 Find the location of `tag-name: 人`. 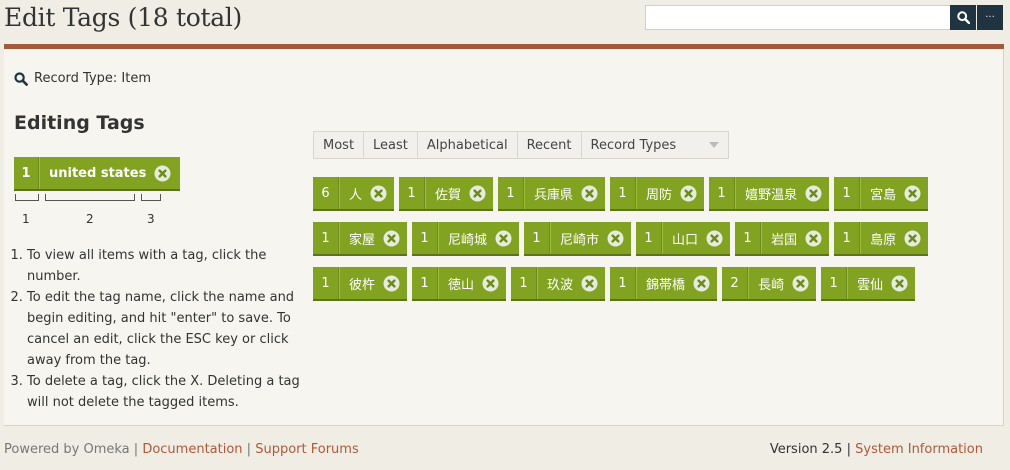

tag-name: 人 is located at coordinates (354, 193).